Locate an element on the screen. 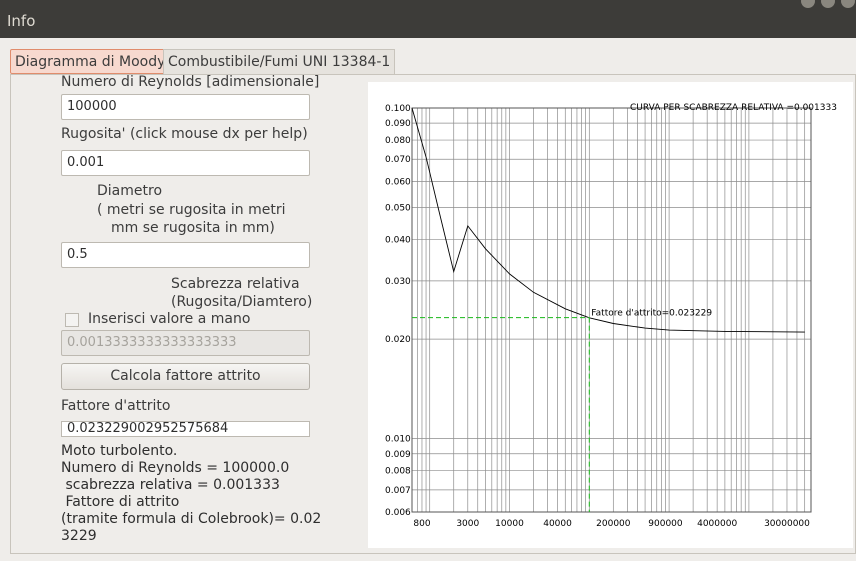 This screenshot has width=856, height=561. x-tick-label: 10000 is located at coordinates (509, 524).